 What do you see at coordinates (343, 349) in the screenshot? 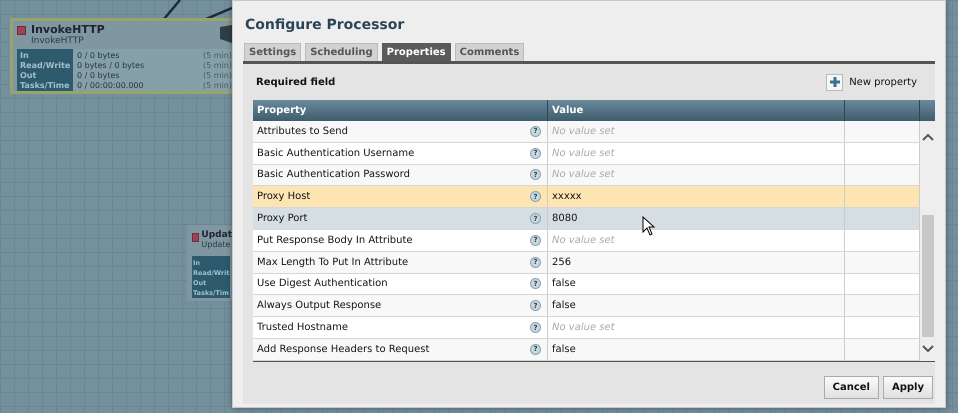
I see `property-name: Add Response Headers to Request` at bounding box center [343, 349].